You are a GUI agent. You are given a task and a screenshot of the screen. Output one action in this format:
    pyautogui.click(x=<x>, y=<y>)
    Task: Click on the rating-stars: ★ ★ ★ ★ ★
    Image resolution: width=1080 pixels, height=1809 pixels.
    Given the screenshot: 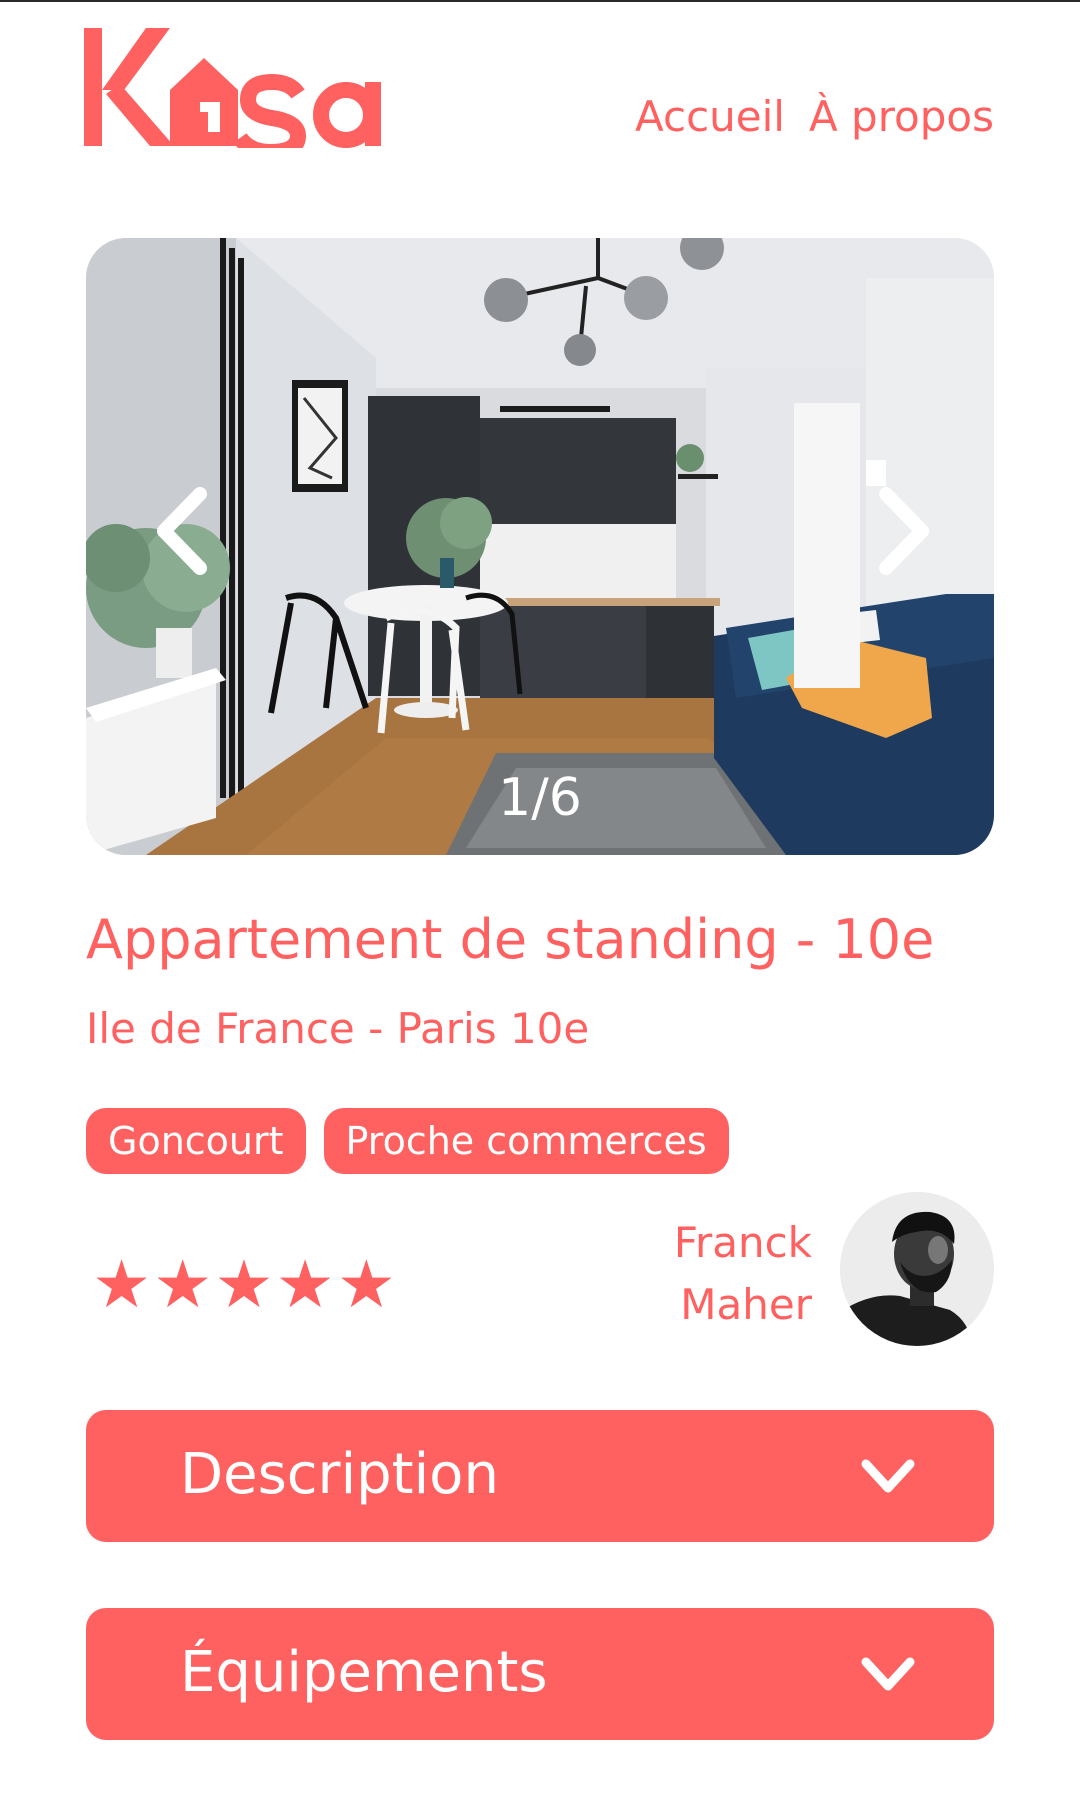 What is the action you would take?
    pyautogui.click(x=244, y=1285)
    